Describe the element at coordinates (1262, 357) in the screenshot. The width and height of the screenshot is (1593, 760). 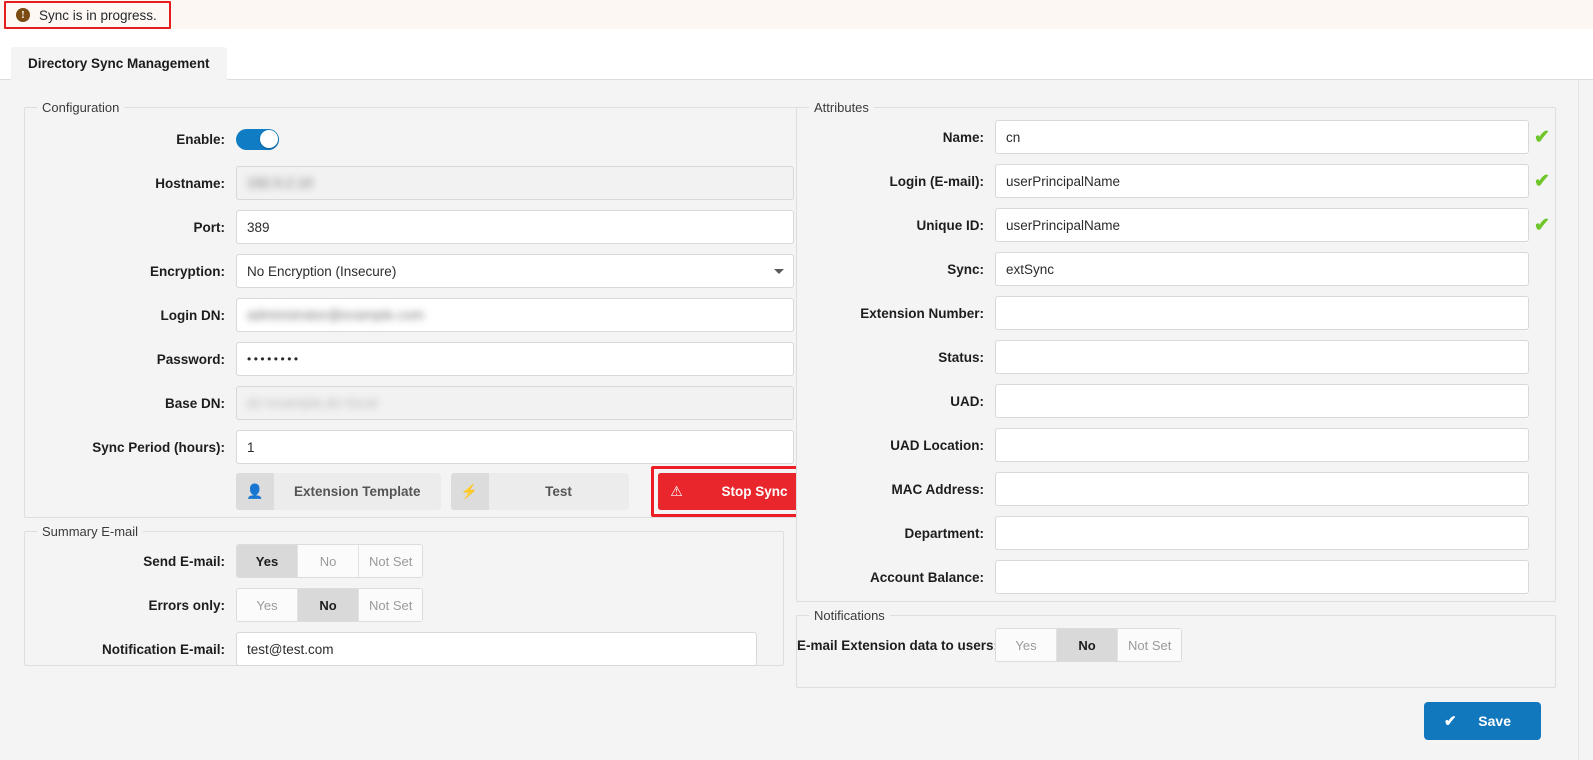
I see `attr-status-input` at that location.